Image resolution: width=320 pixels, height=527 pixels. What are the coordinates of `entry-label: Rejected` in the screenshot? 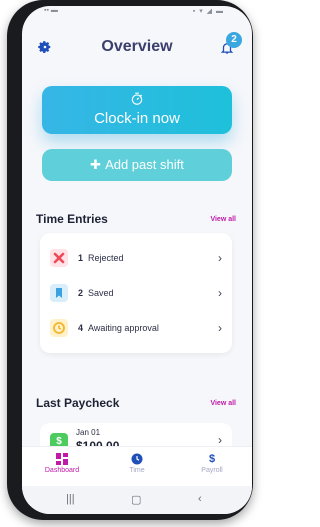 It's located at (106, 258).